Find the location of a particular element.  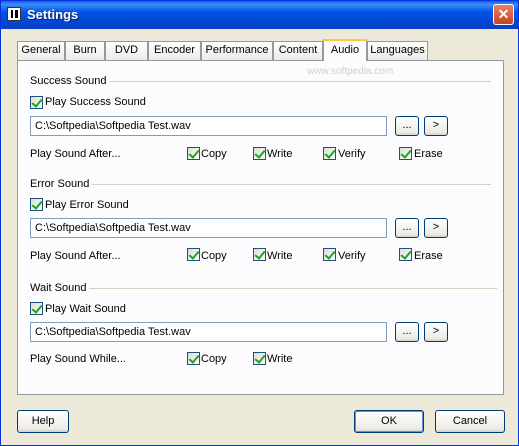

close-icon: ✕ is located at coordinates (503, 14).